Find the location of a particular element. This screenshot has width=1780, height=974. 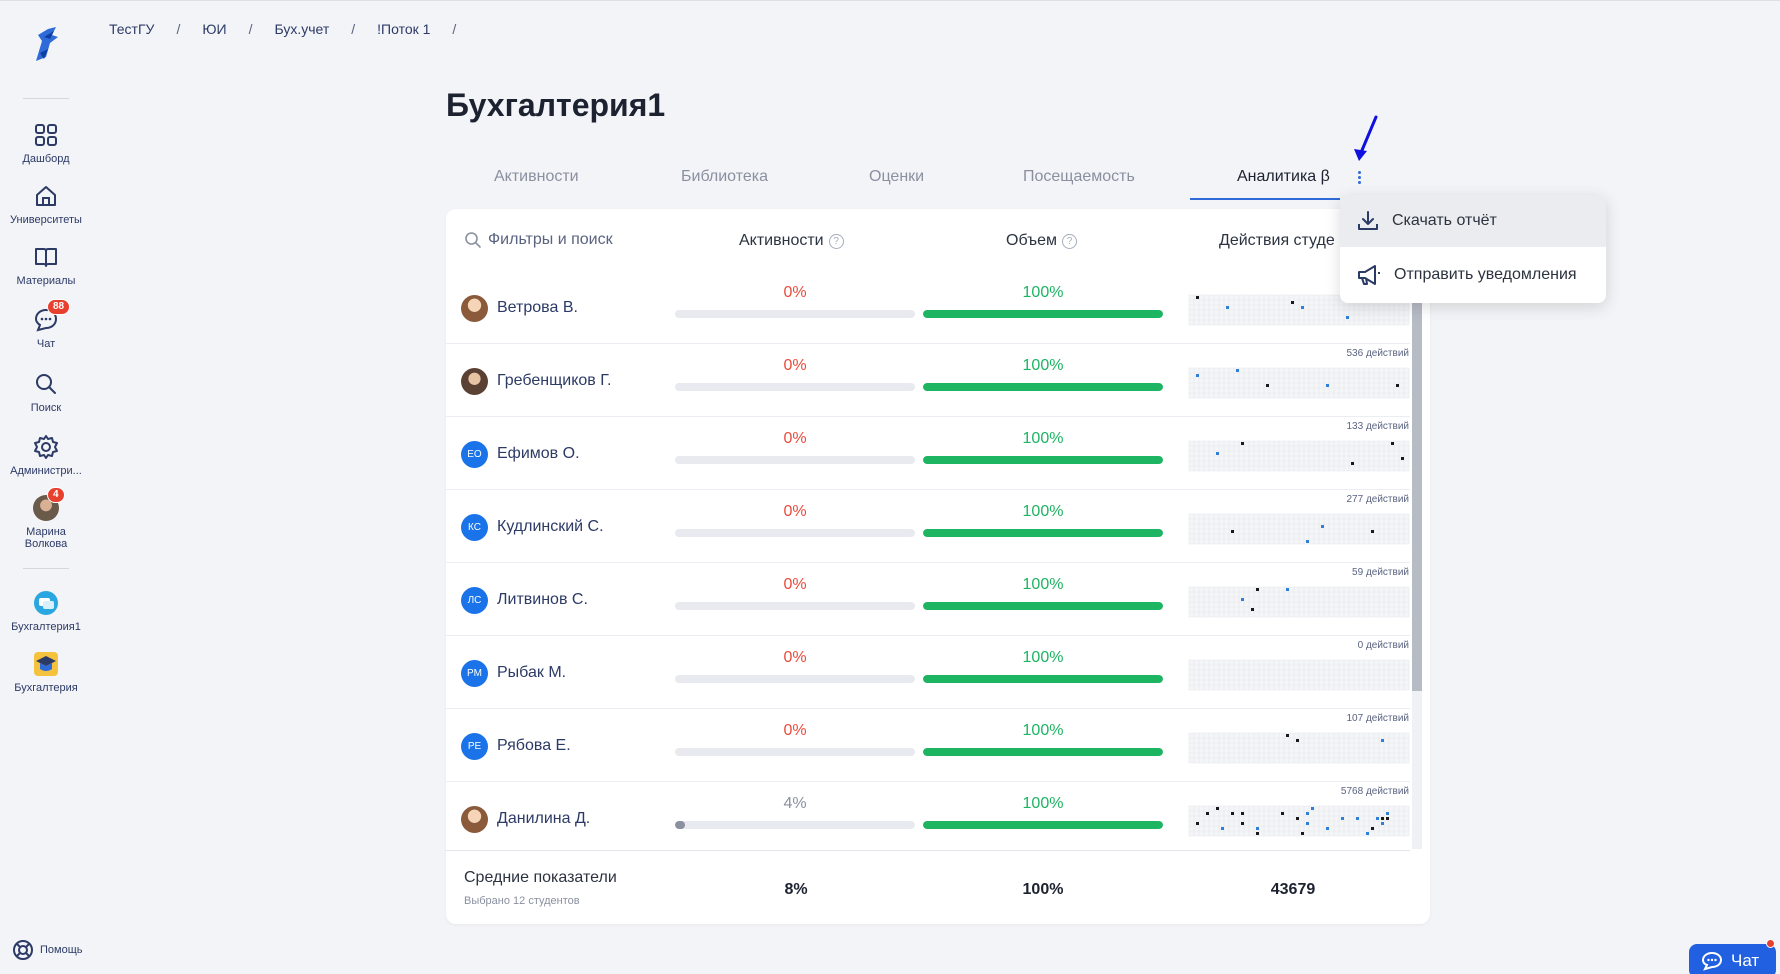

download-report-item: Скачать отчёт is located at coordinates (1473, 221).